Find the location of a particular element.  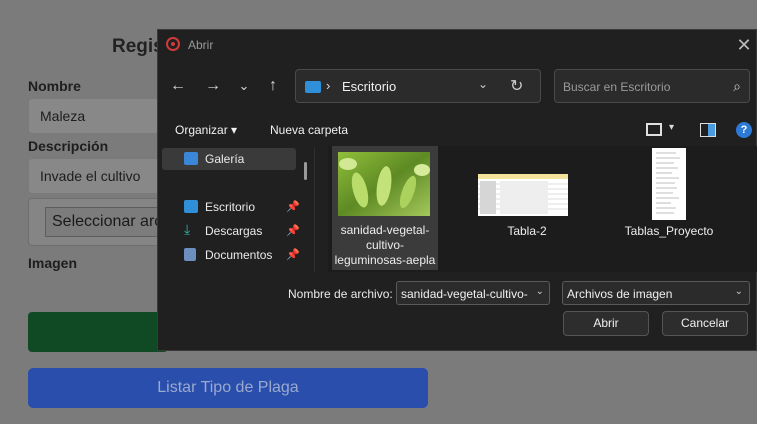

view-mode-chevron-icon: ▾ is located at coordinates (671, 127).